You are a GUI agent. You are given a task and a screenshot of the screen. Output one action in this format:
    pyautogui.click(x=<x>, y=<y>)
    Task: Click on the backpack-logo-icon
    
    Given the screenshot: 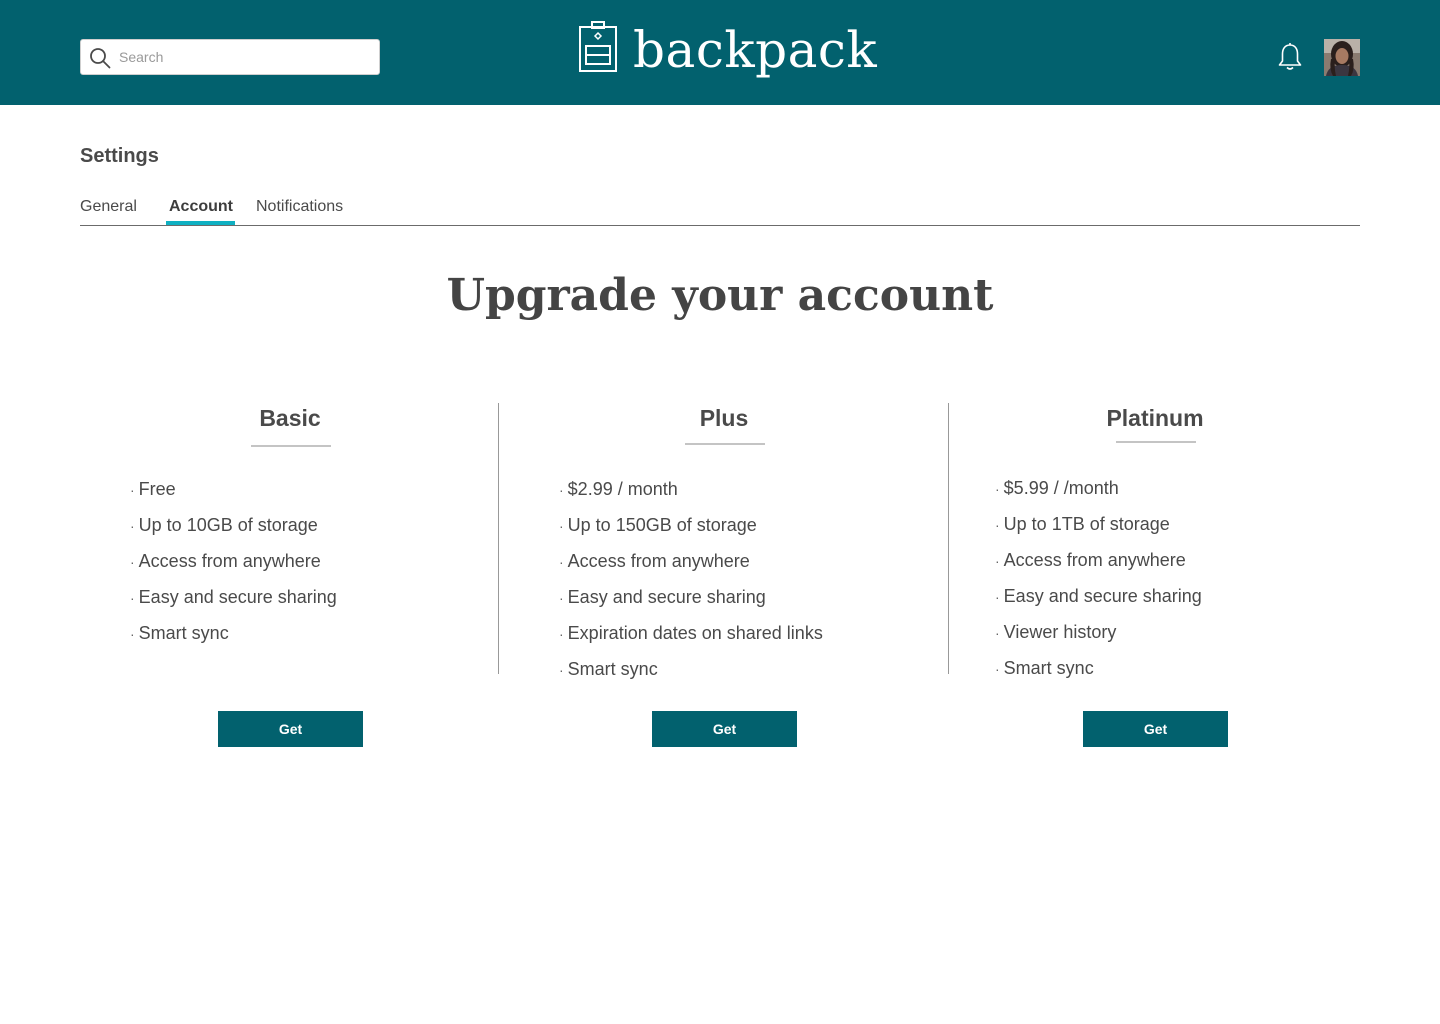 What is the action you would take?
    pyautogui.click(x=598, y=46)
    